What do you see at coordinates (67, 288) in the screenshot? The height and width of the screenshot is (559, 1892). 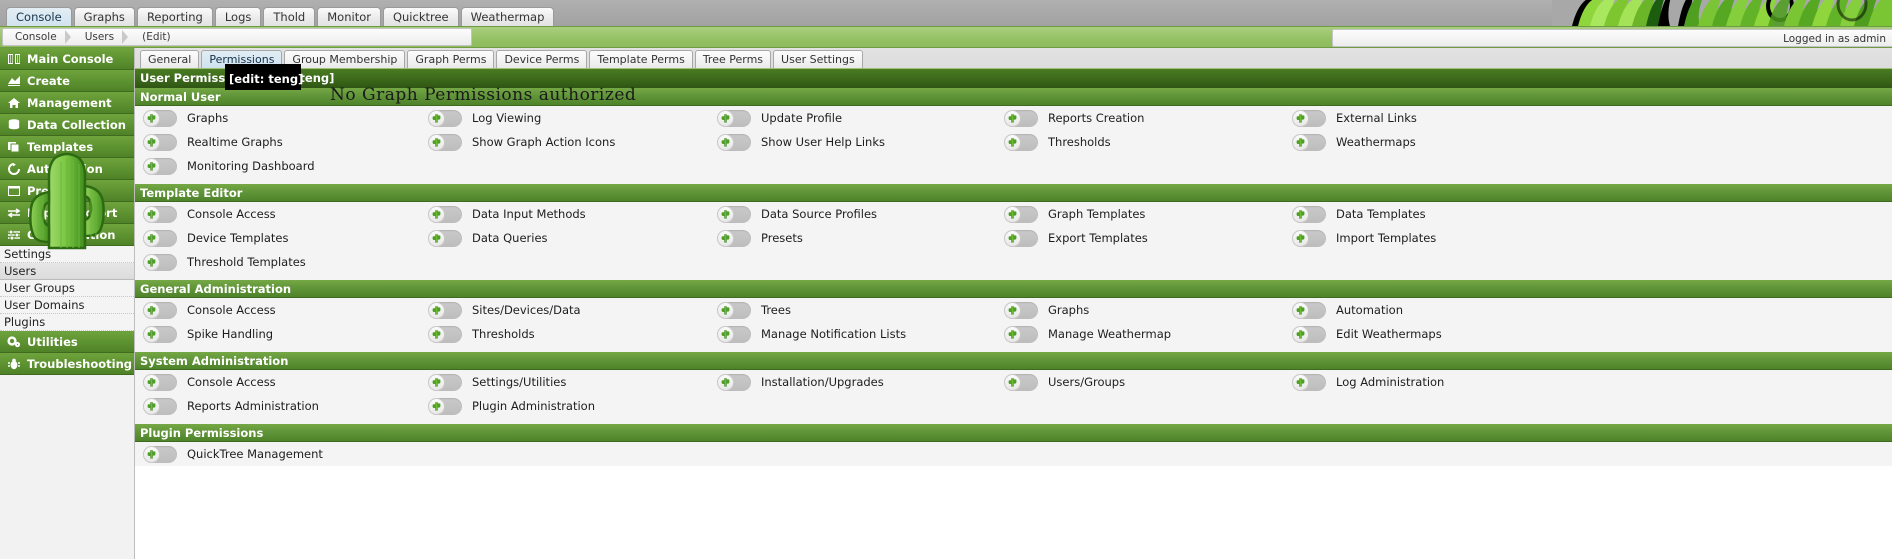 I see `sidebar-subitem-user-groups: User Groups` at bounding box center [67, 288].